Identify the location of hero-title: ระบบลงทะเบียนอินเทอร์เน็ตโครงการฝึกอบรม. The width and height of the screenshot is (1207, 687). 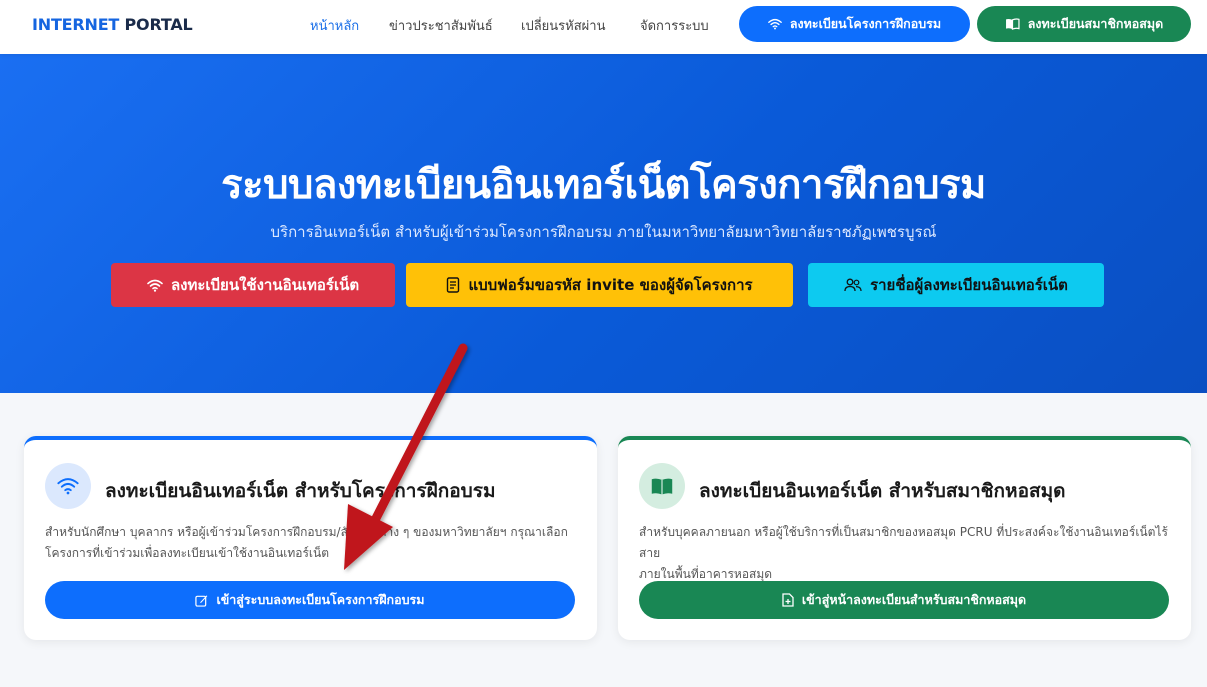
(603, 185).